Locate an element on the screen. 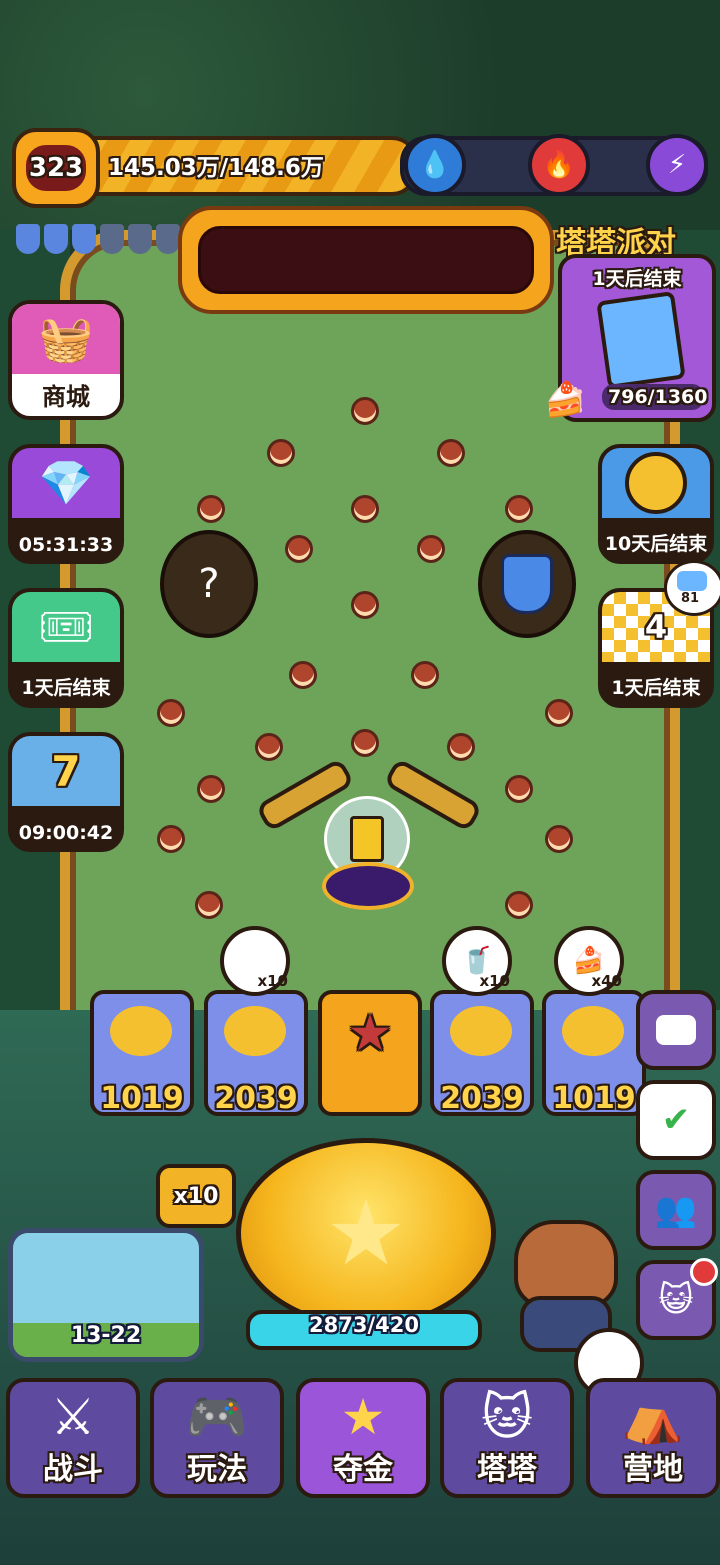 The width and height of the screenshot is (720, 1565). gamepad-icon: 🎮 is located at coordinates (217, 1417).